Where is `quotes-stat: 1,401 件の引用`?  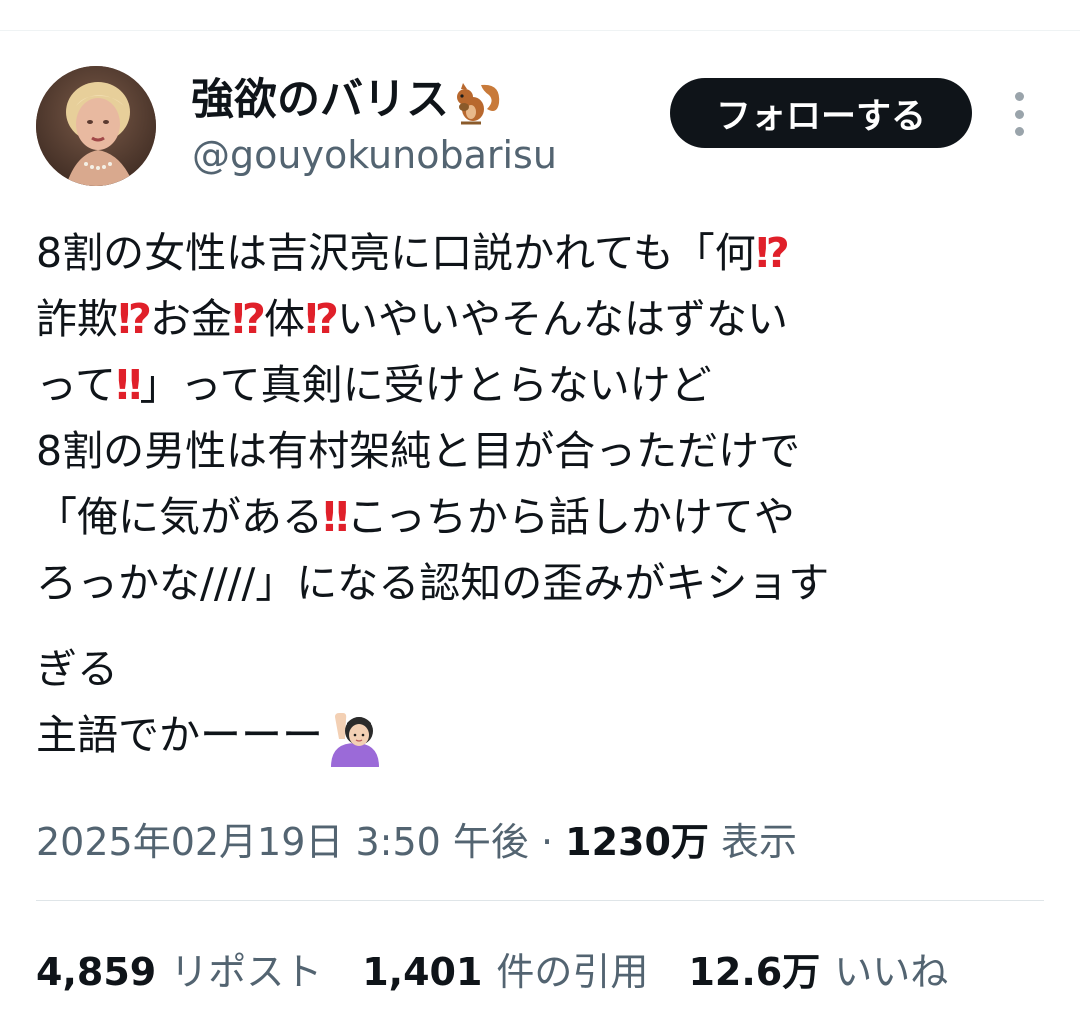
quotes-stat: 1,401 件の引用 is located at coordinates (505, 972).